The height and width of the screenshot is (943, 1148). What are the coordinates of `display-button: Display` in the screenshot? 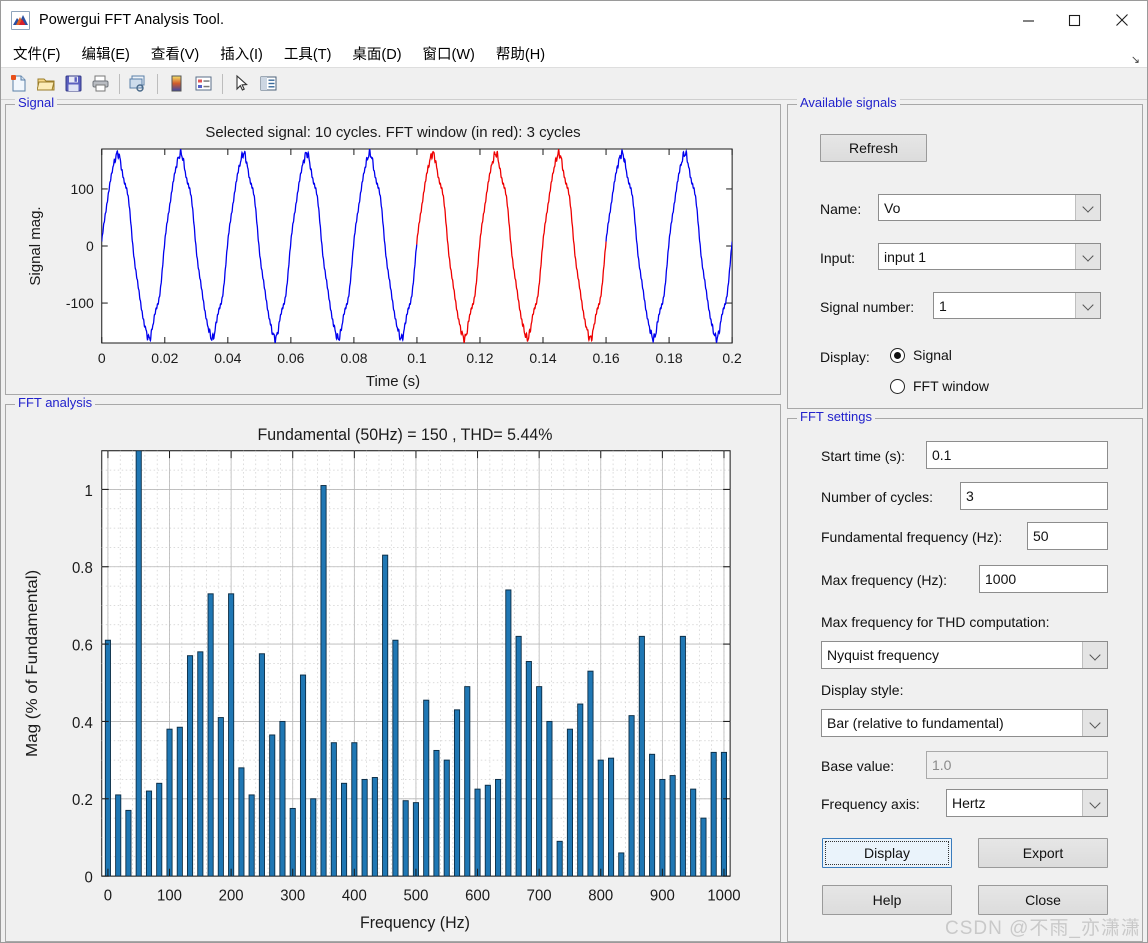 It's located at (887, 853).